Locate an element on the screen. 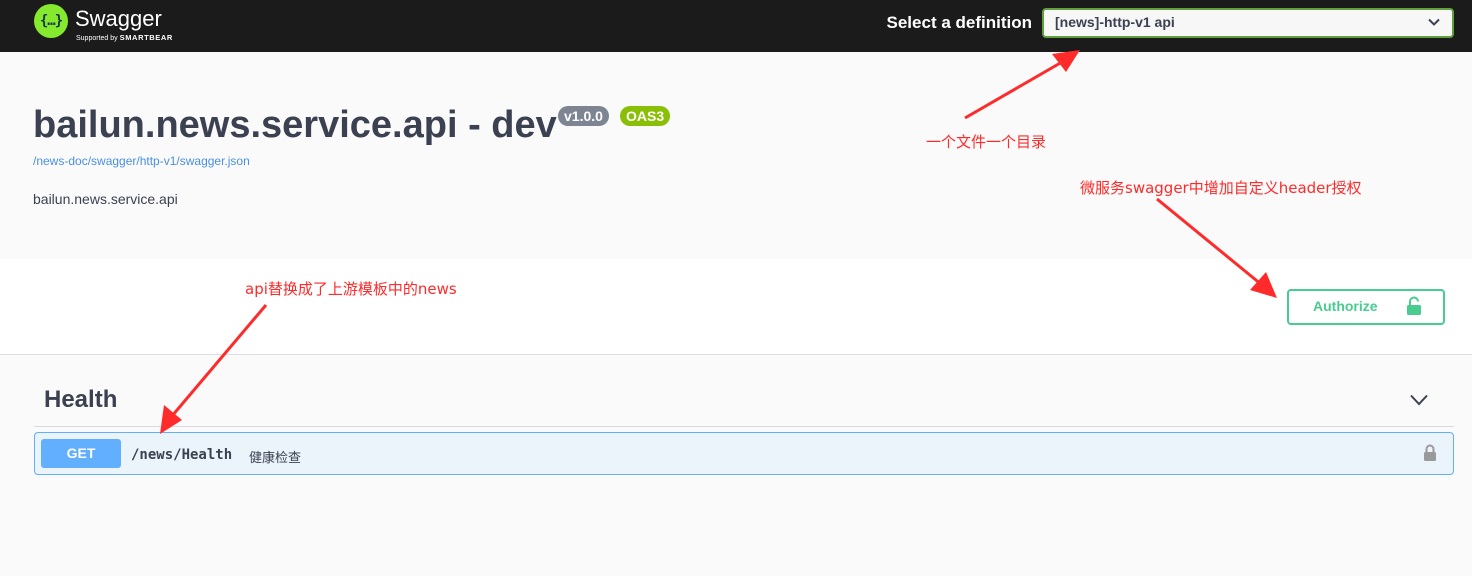 Image resolution: width=1472 pixels, height=576 pixels. oas-badge: OAS3 is located at coordinates (645, 116).